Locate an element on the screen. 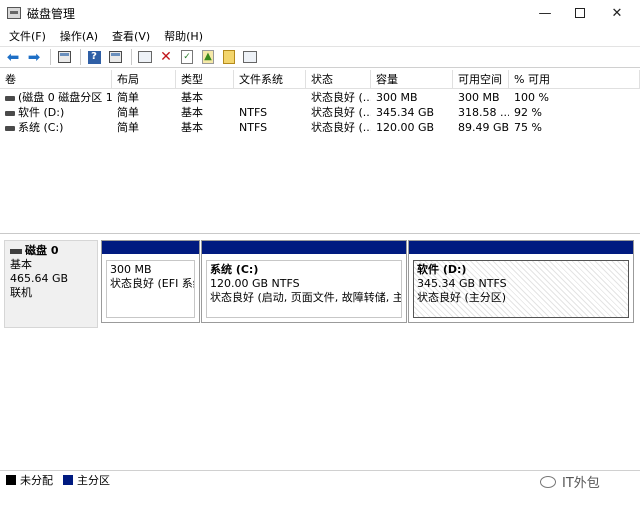 This screenshot has height=507, width=640. column-layout: 布局 is located at coordinates (144, 79).